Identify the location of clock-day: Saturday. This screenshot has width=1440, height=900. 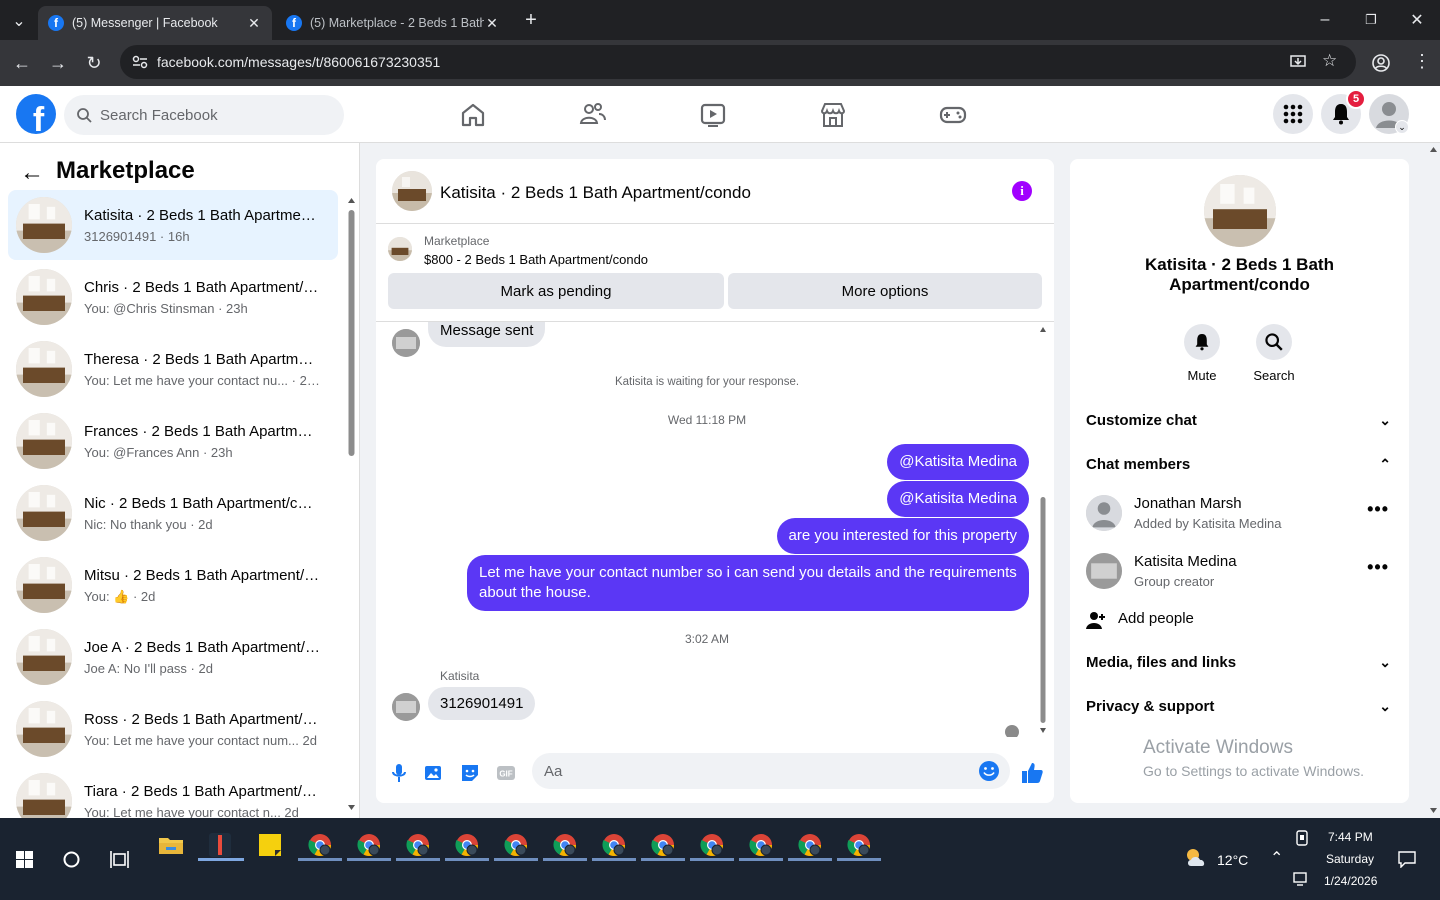
(1350, 859).